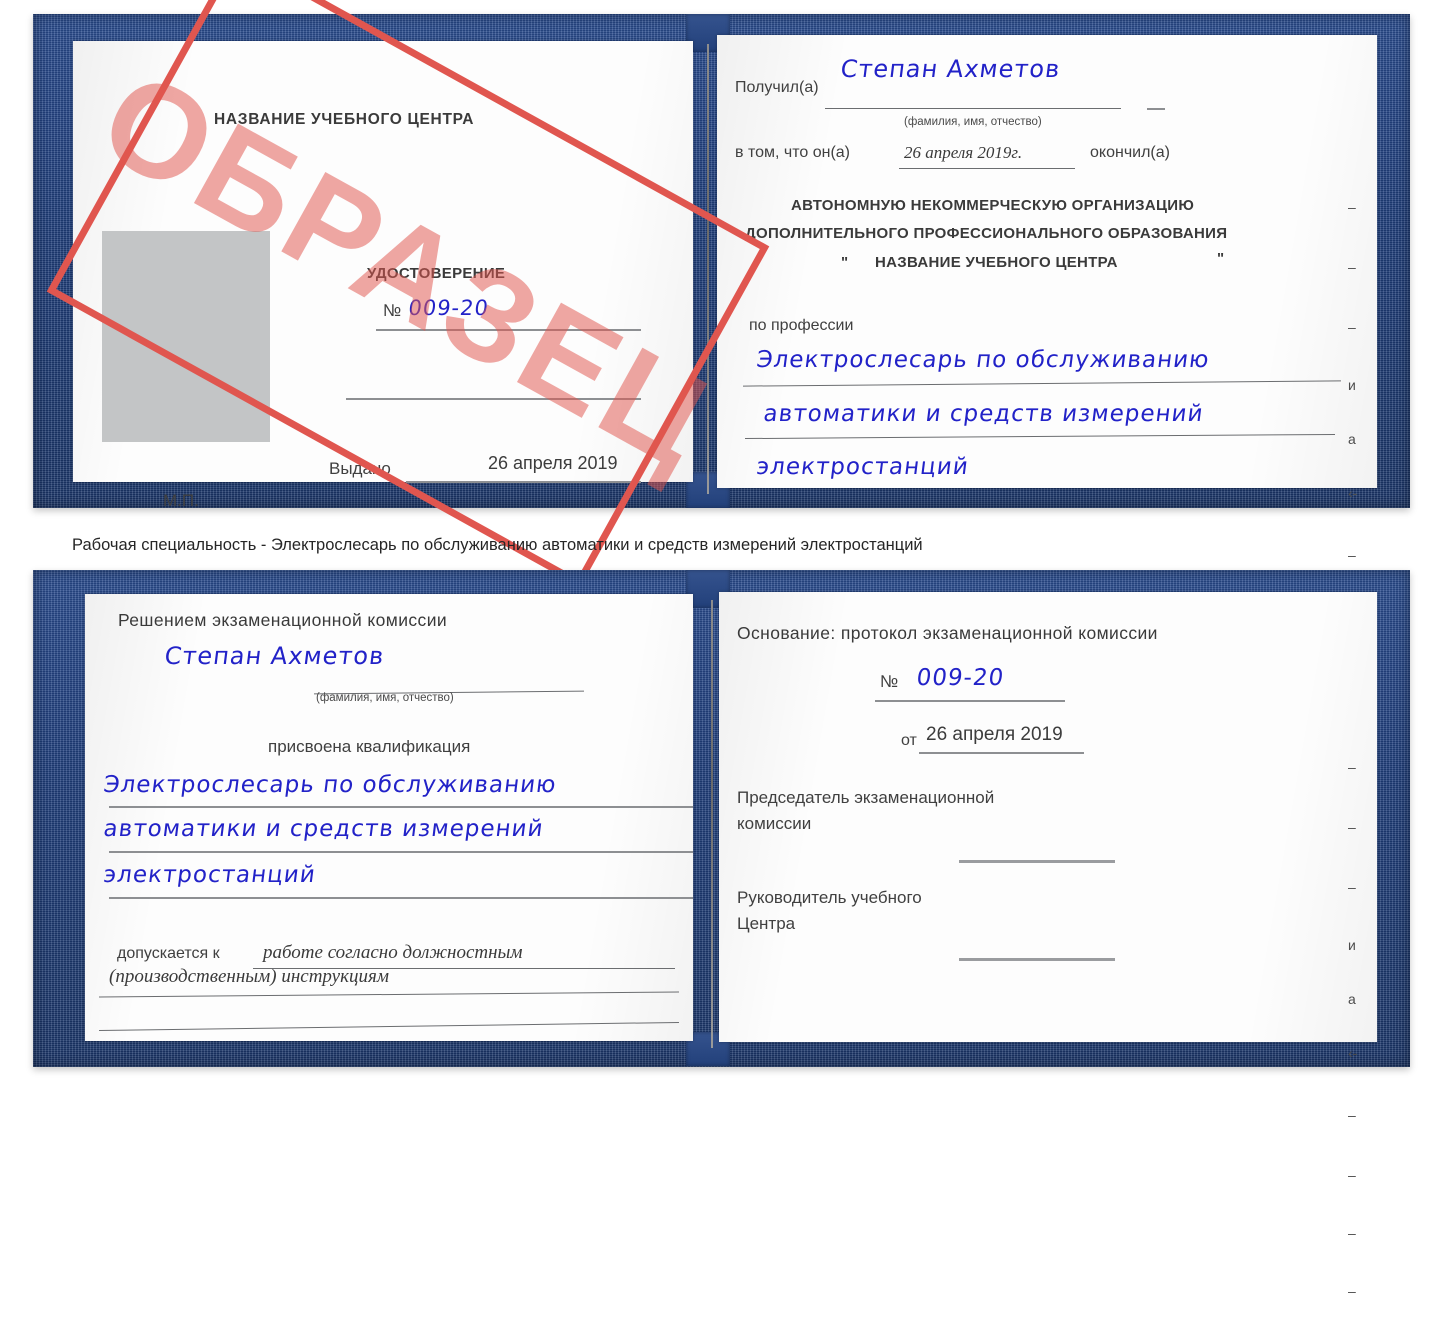 This screenshot has height=1328, width=1448. I want to click on bottom-left-admitted-rule2, so click(389, 994).